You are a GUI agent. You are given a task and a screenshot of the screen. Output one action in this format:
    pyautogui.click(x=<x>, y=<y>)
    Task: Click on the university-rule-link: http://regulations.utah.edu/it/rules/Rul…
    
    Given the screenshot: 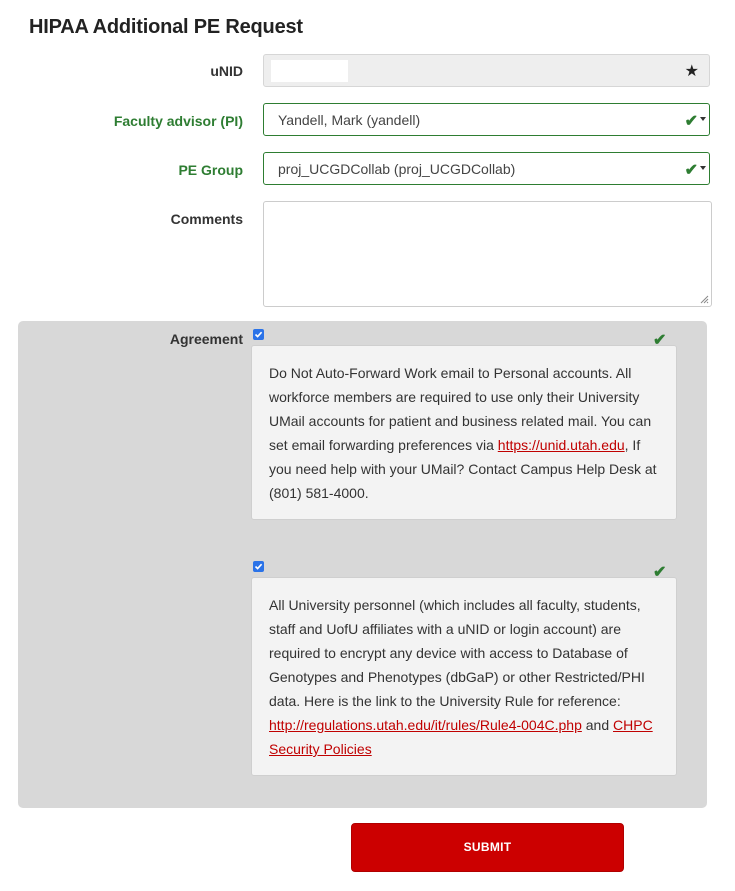 What is the action you would take?
    pyautogui.click(x=425, y=725)
    